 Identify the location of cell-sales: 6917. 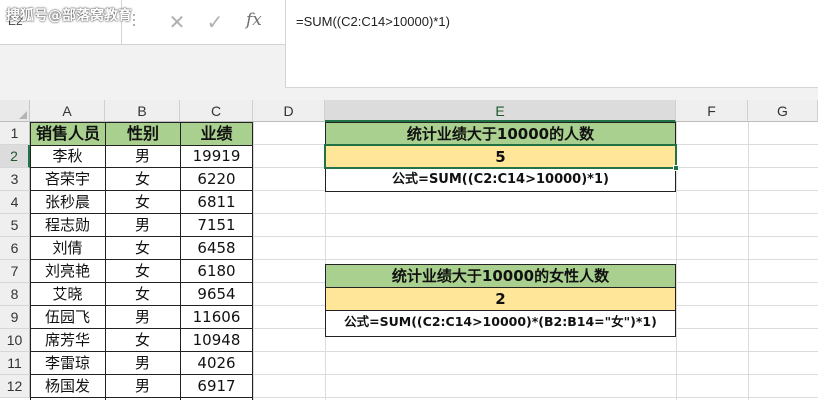
(216, 386).